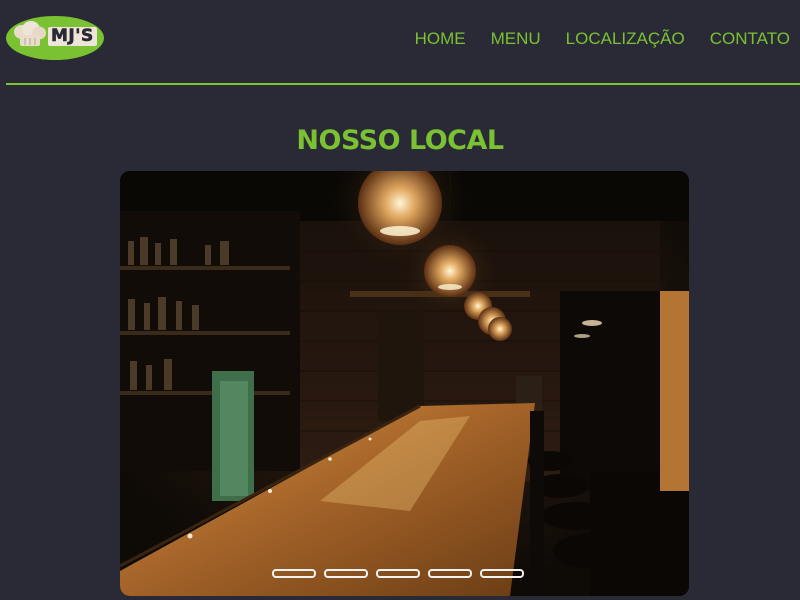  I want to click on main-nav: HOME MENU LOCALIZAÇÃO CONTATO, so click(590, 39).